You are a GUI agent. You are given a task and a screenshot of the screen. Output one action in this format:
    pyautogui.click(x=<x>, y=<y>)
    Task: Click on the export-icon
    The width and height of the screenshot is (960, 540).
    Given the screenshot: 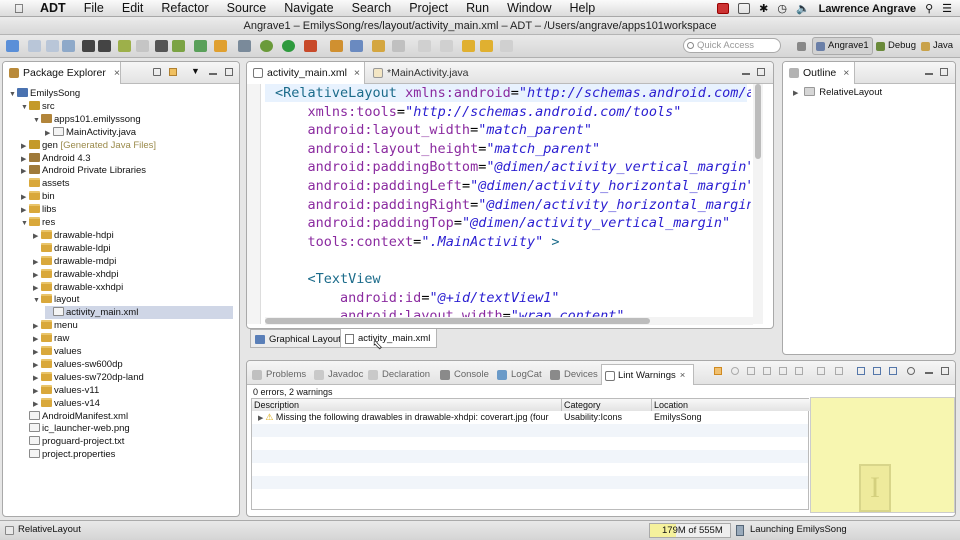 What is the action you would take?
    pyautogui.click(x=104, y=46)
    